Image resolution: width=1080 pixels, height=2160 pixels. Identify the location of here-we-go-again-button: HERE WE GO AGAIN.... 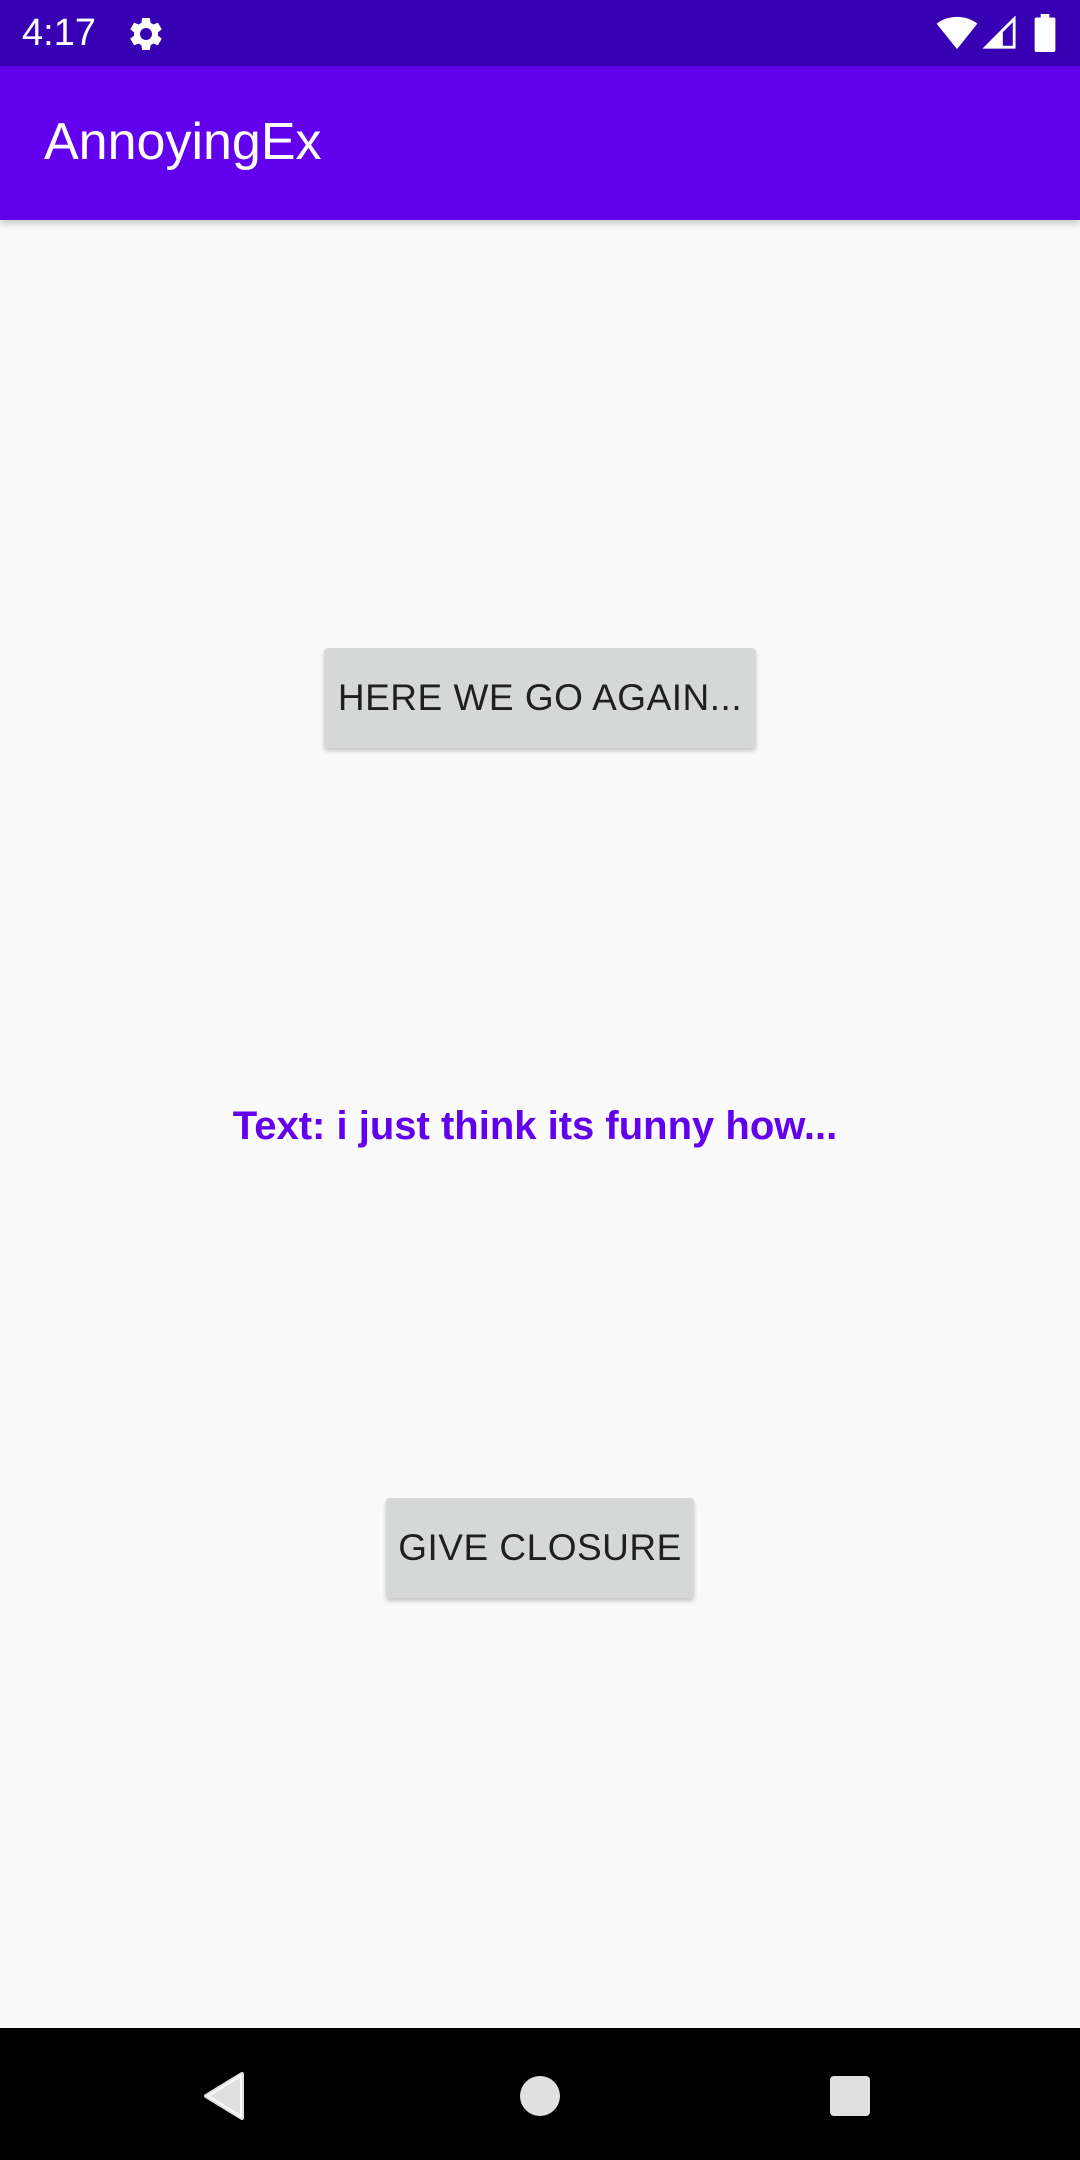
(540, 698).